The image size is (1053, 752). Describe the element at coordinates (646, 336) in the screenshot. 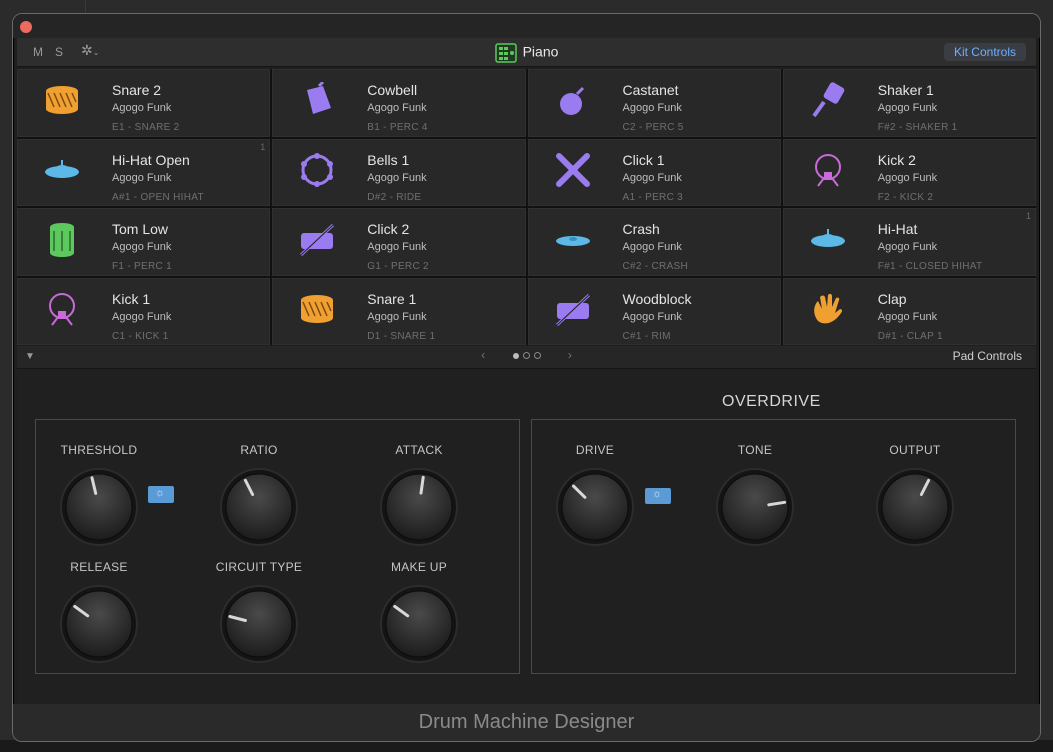

I see `pad-note-label: C#1 - RIM` at that location.